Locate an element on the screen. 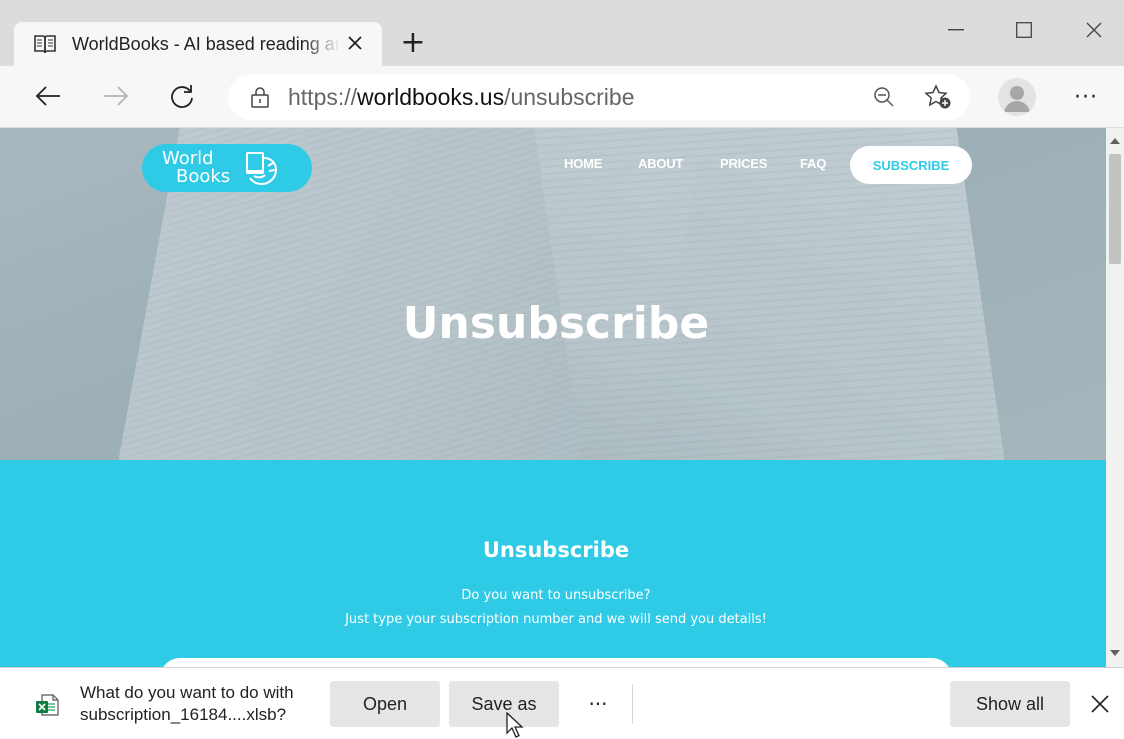 The width and height of the screenshot is (1124, 739). minimize-icon is located at coordinates (956, 30).